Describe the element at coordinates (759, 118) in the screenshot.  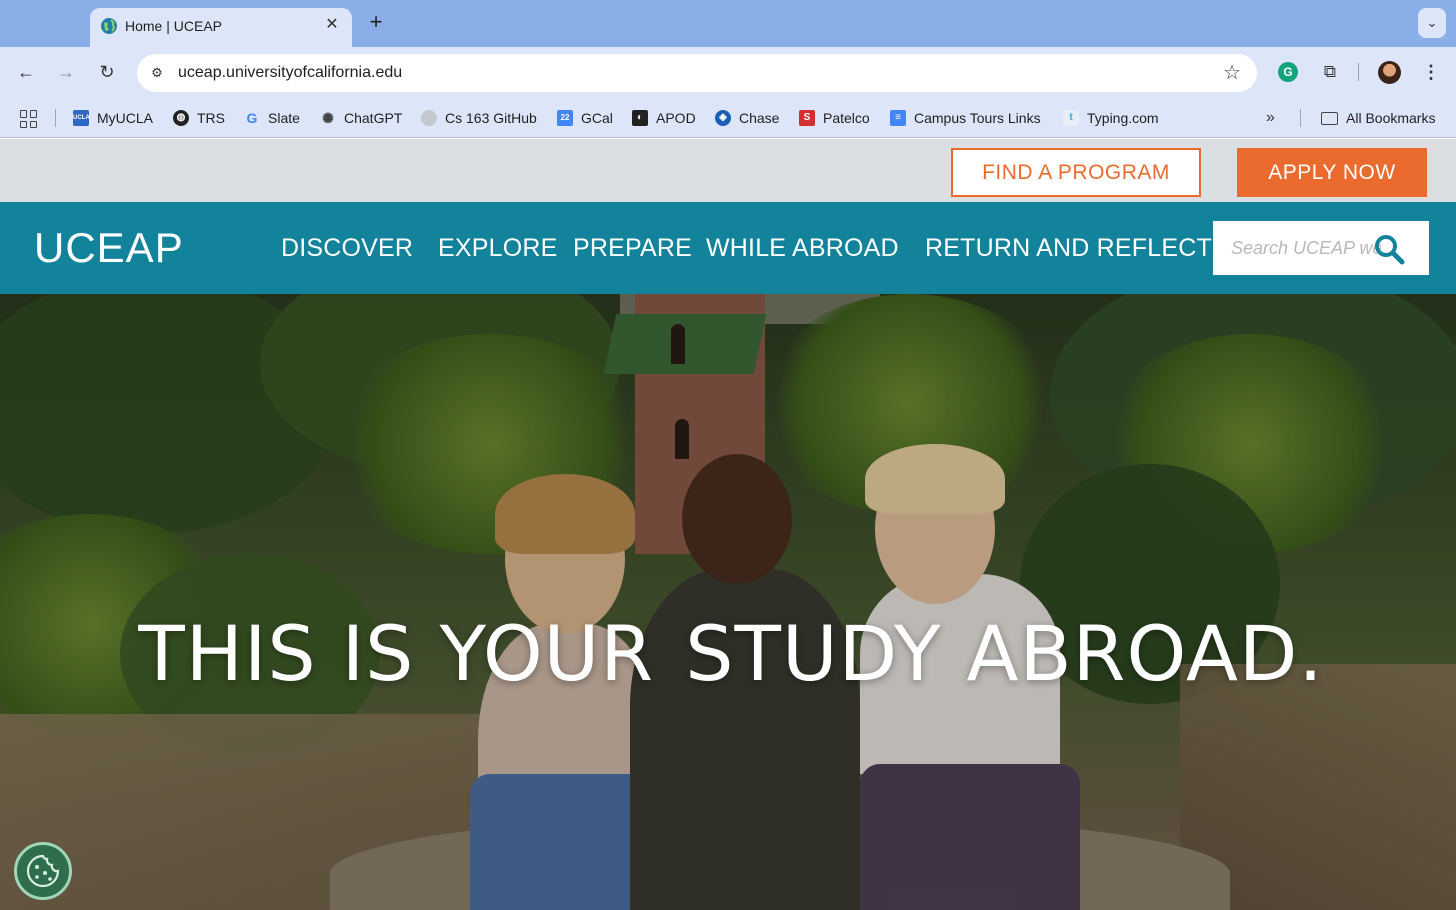
I see `bookmark-label: Chase` at that location.